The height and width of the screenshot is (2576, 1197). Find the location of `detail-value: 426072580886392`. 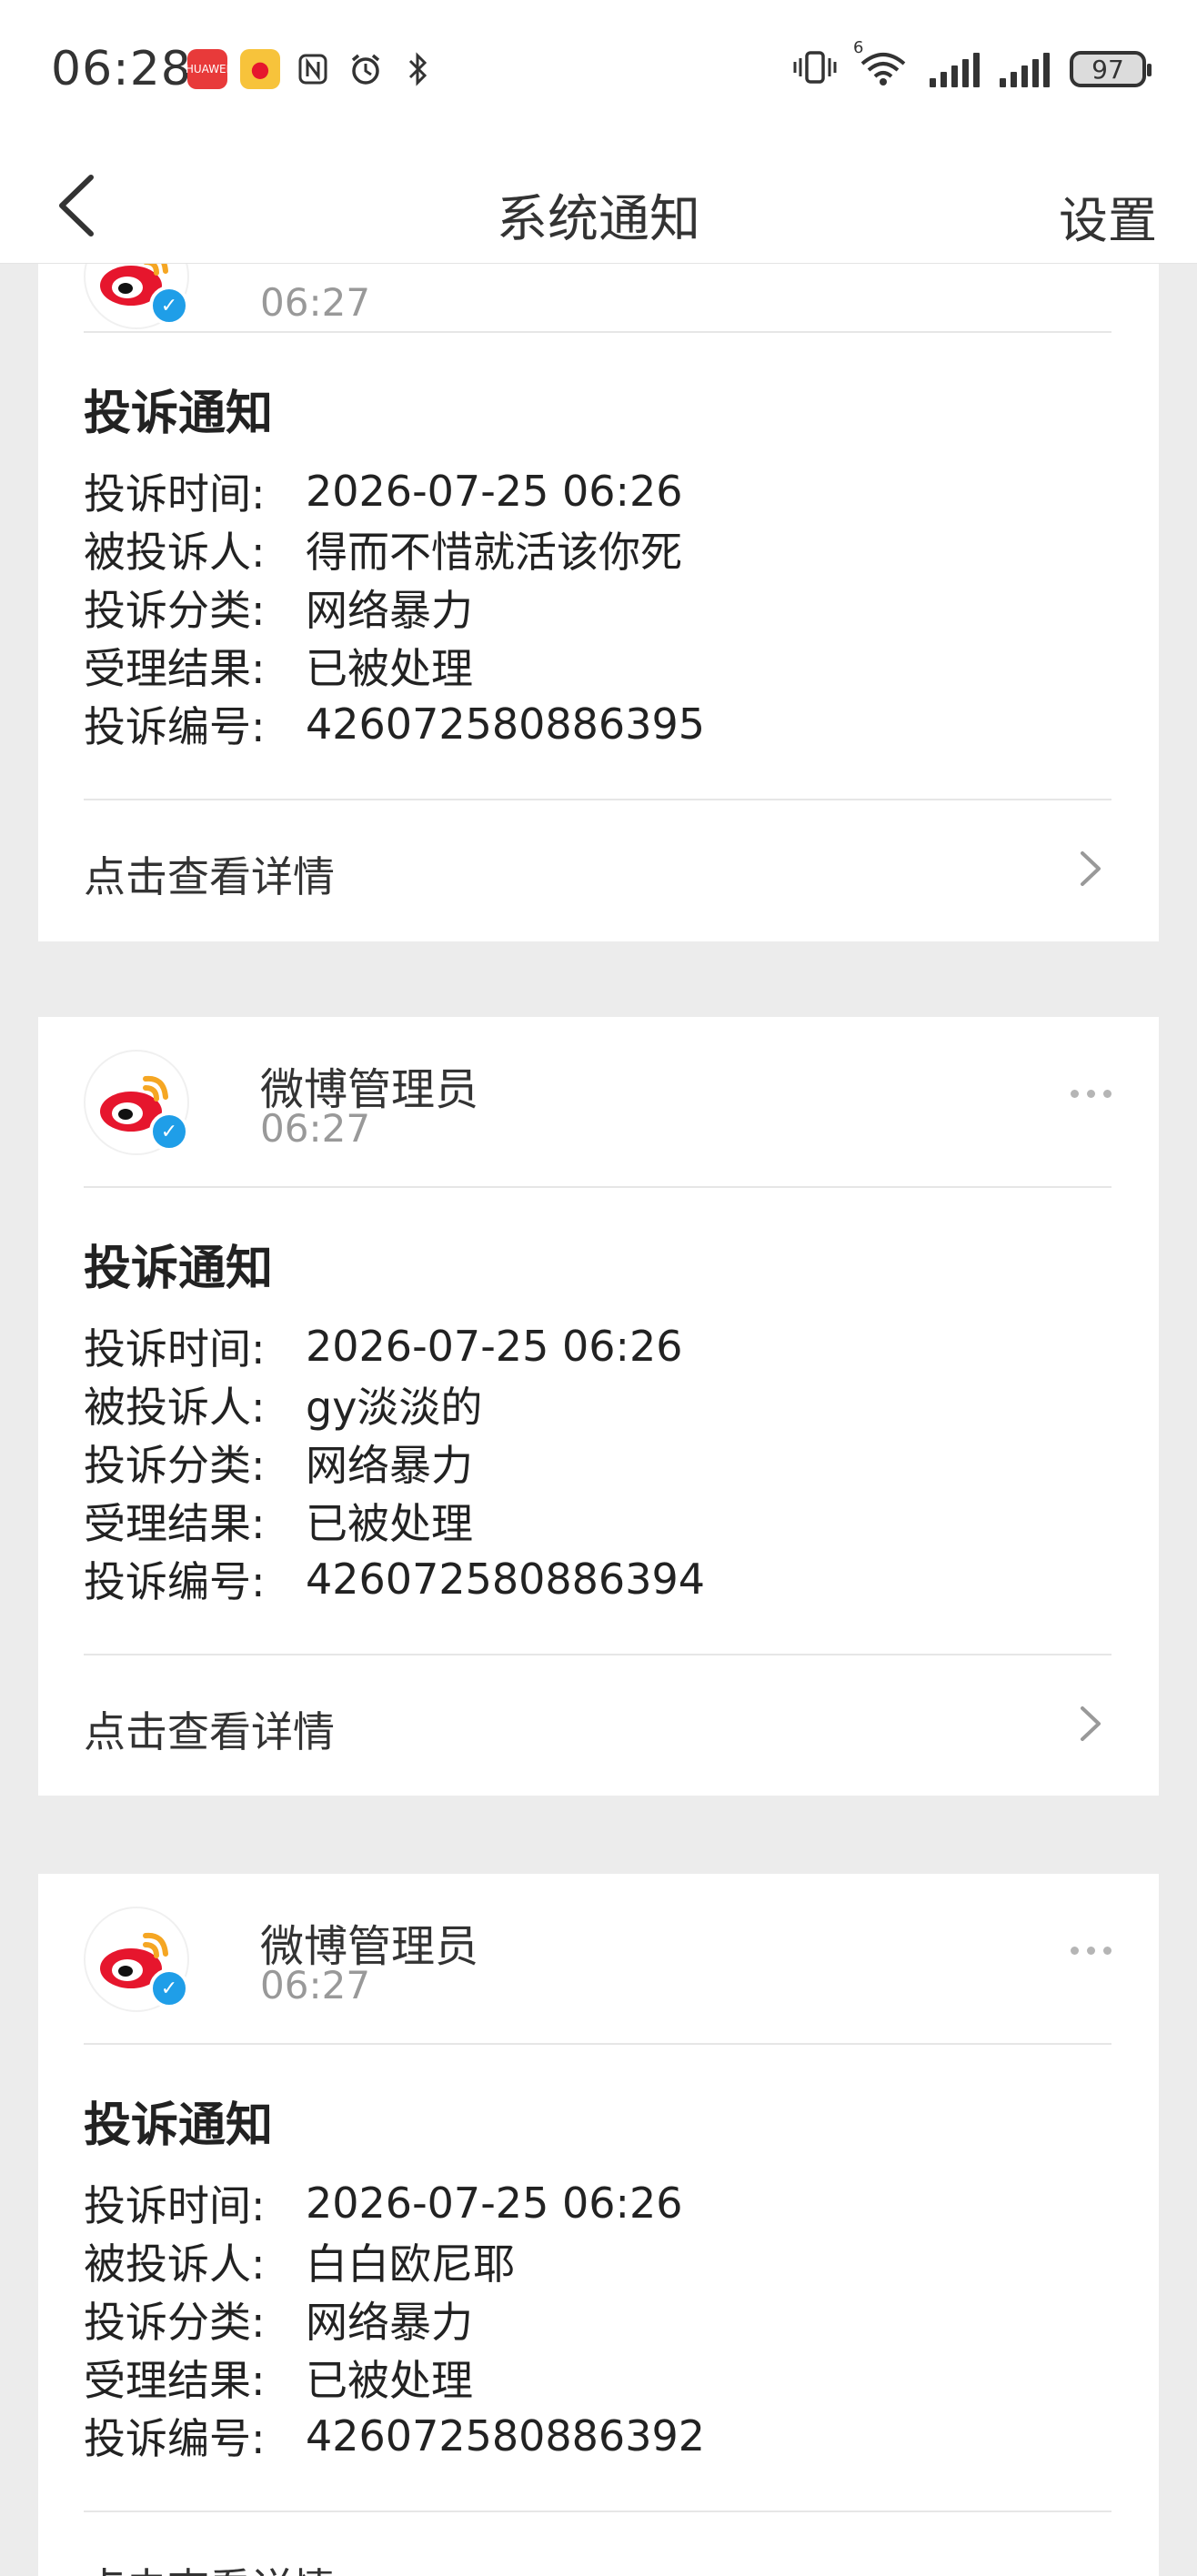

detail-value: 426072580886392 is located at coordinates (505, 2435).